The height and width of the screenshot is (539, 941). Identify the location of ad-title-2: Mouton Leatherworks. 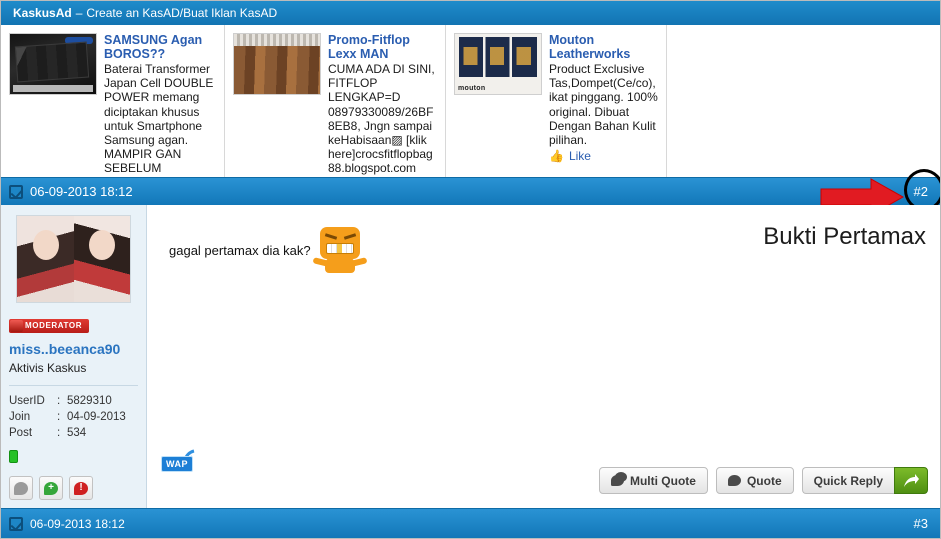
(604, 47).